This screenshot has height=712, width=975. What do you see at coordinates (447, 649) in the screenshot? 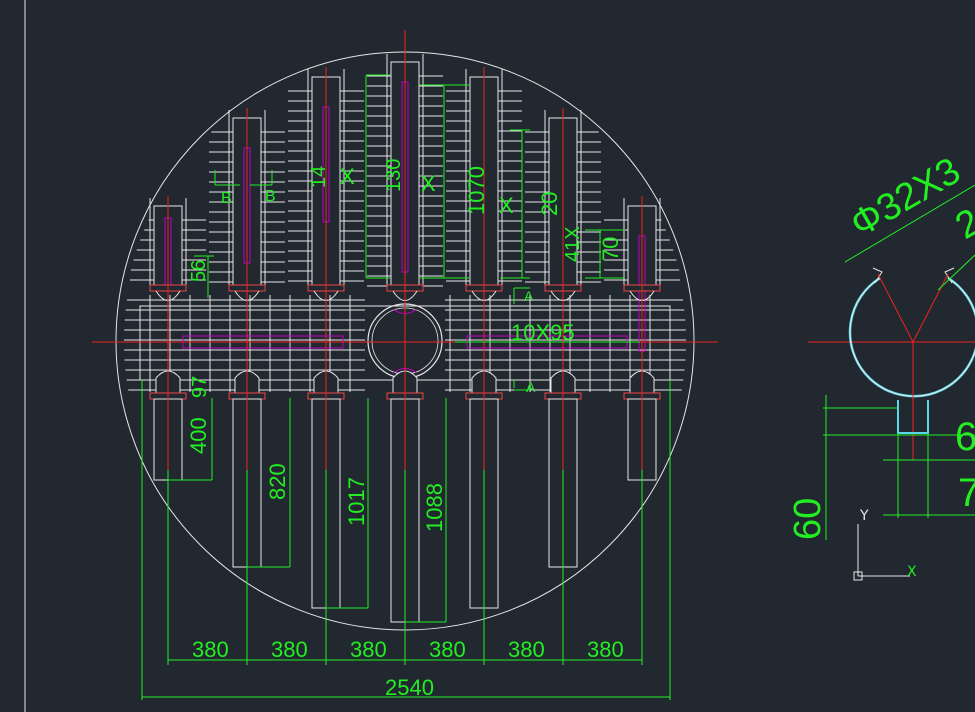
I see `pitch-4: 380` at bounding box center [447, 649].